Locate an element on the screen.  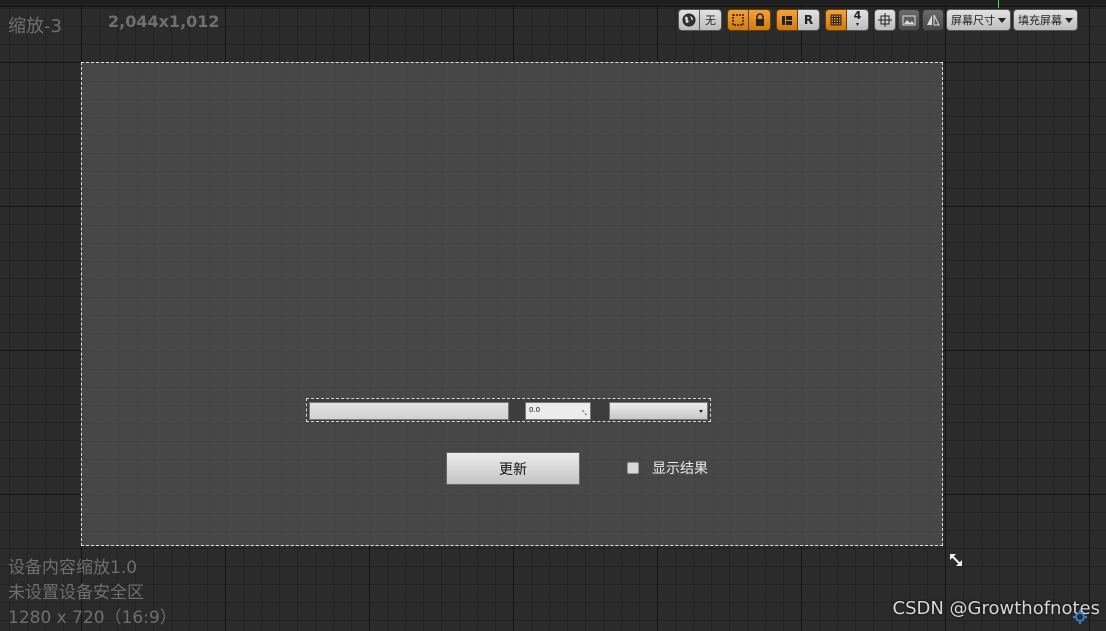
toolbar-layout-group: R is located at coordinates (798, 20).